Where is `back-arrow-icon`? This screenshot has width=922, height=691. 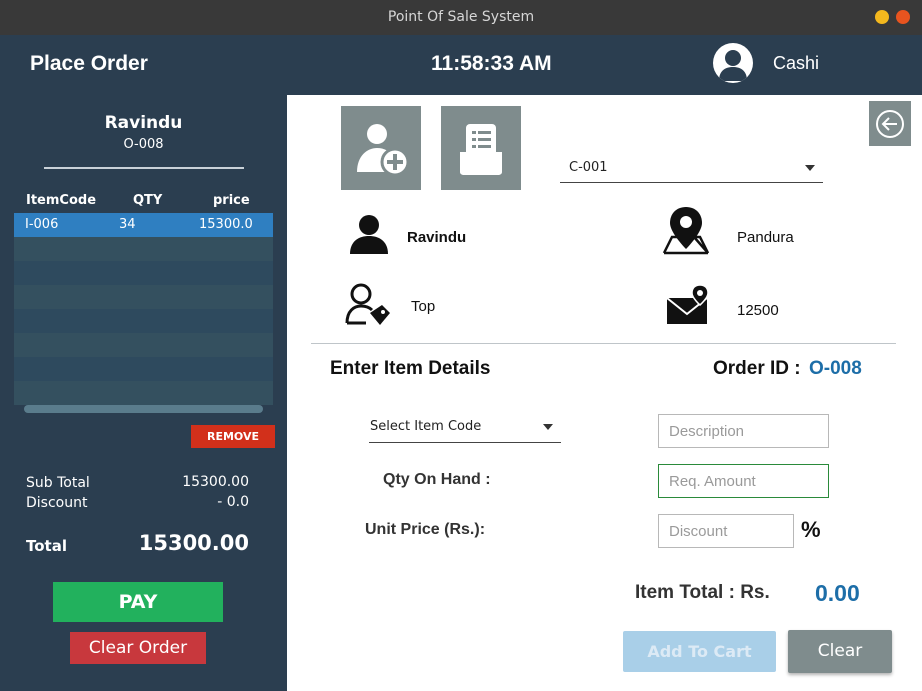 back-arrow-icon is located at coordinates (890, 124).